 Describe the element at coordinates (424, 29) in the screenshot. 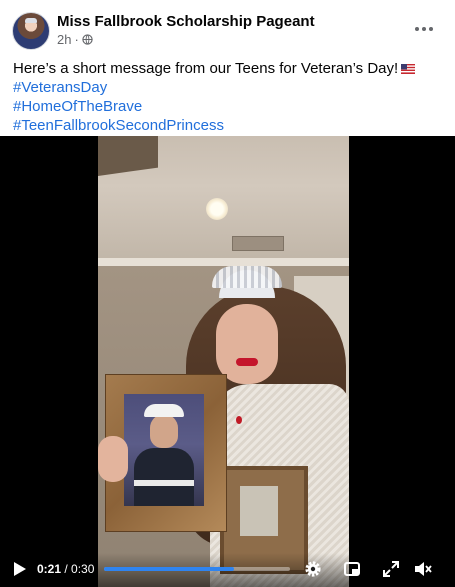

I see `more-options-icon` at that location.